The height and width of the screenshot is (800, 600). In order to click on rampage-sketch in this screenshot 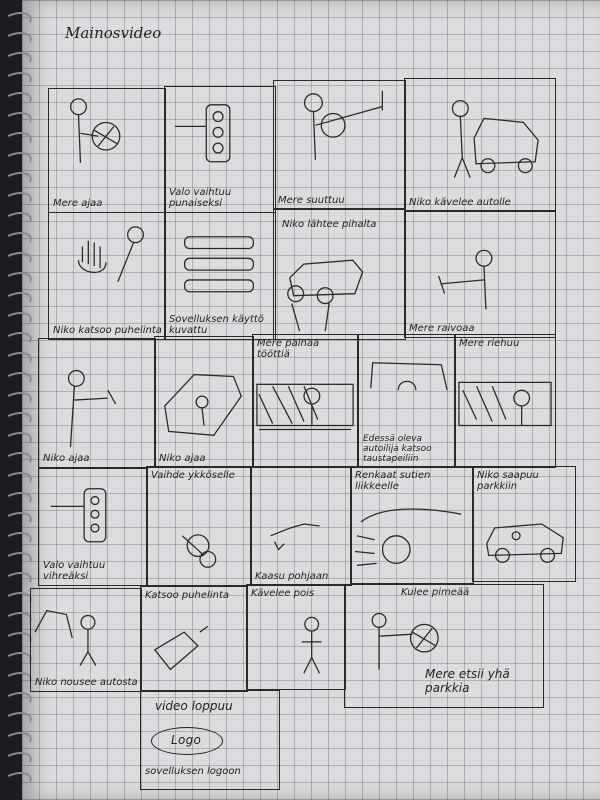, I will do `click(505, 404)`.